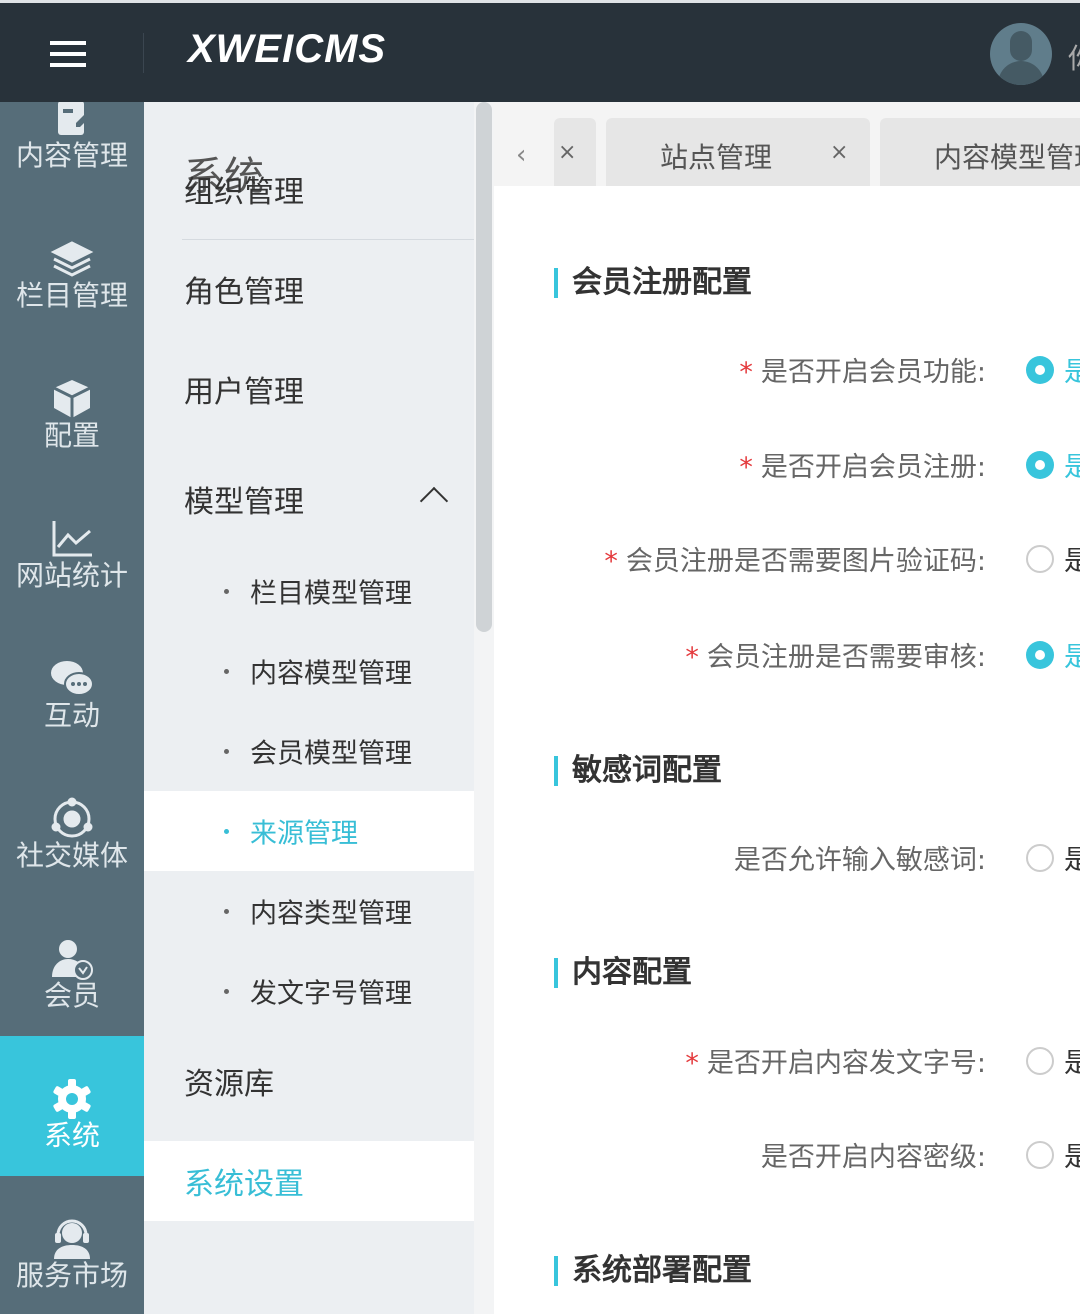  What do you see at coordinates (1021, 54) in the screenshot?
I see `avatar` at bounding box center [1021, 54].